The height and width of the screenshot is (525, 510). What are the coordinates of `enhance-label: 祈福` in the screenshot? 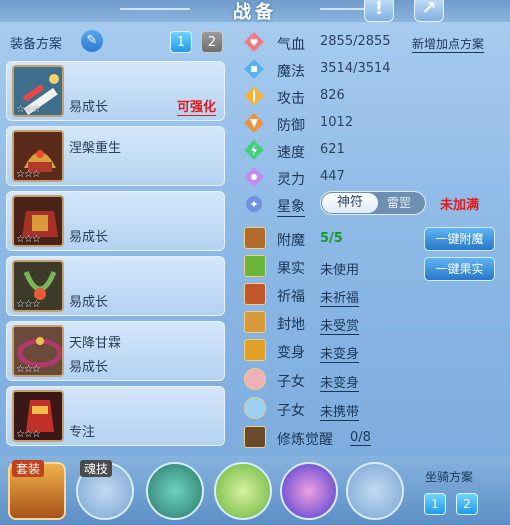 It's located at (291, 297).